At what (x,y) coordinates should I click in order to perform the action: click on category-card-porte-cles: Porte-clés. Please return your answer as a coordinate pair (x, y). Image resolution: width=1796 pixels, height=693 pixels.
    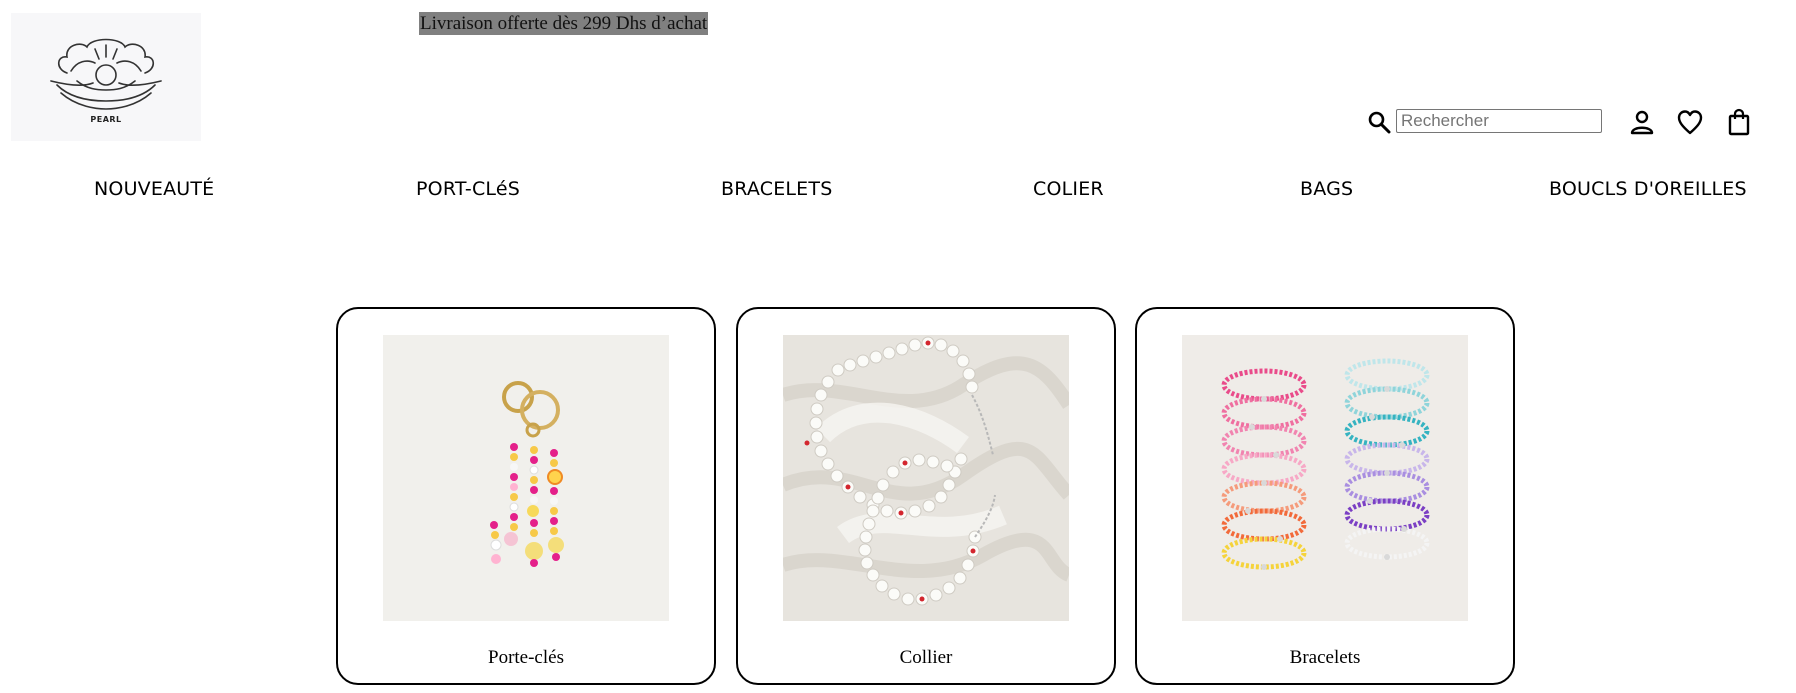
    Looking at the image, I should click on (526, 496).